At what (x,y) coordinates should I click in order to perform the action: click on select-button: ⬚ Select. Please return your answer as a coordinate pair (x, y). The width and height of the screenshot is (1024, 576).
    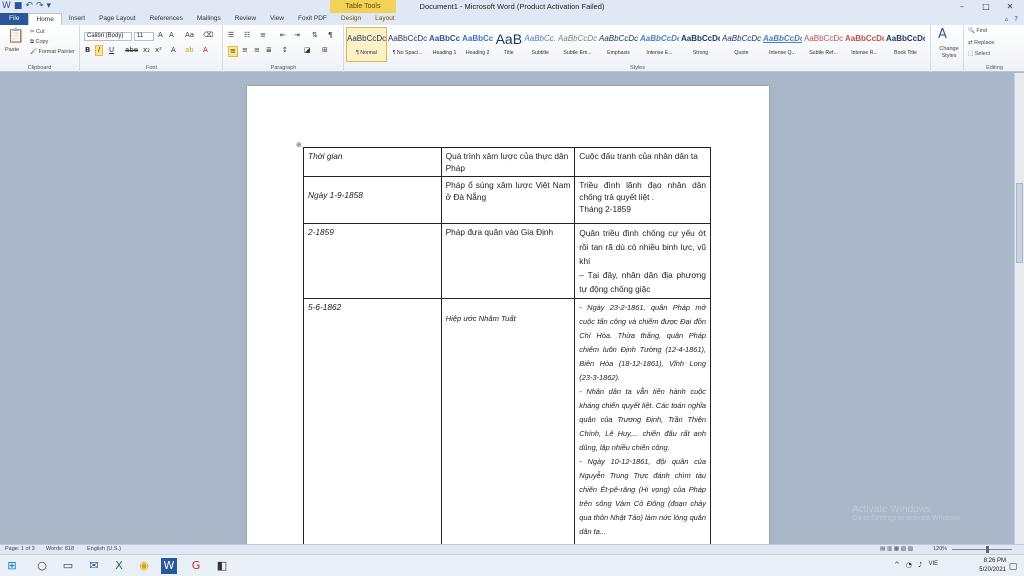
    Looking at the image, I should click on (979, 54).